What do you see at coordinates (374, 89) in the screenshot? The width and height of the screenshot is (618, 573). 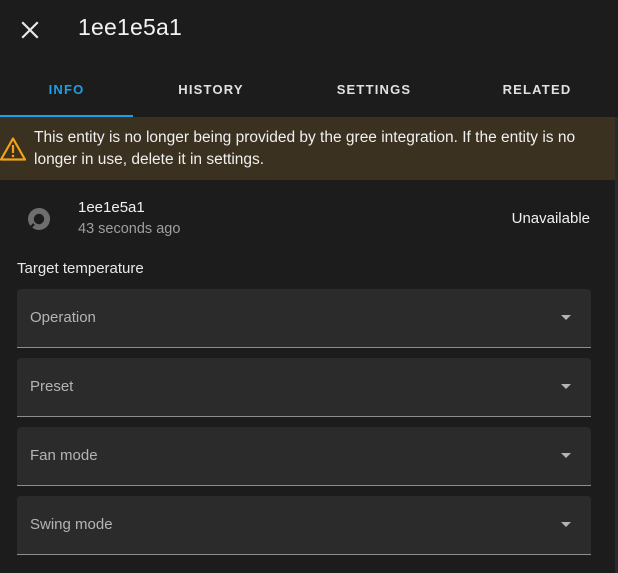 I see `tab-settings: SETTINGS` at bounding box center [374, 89].